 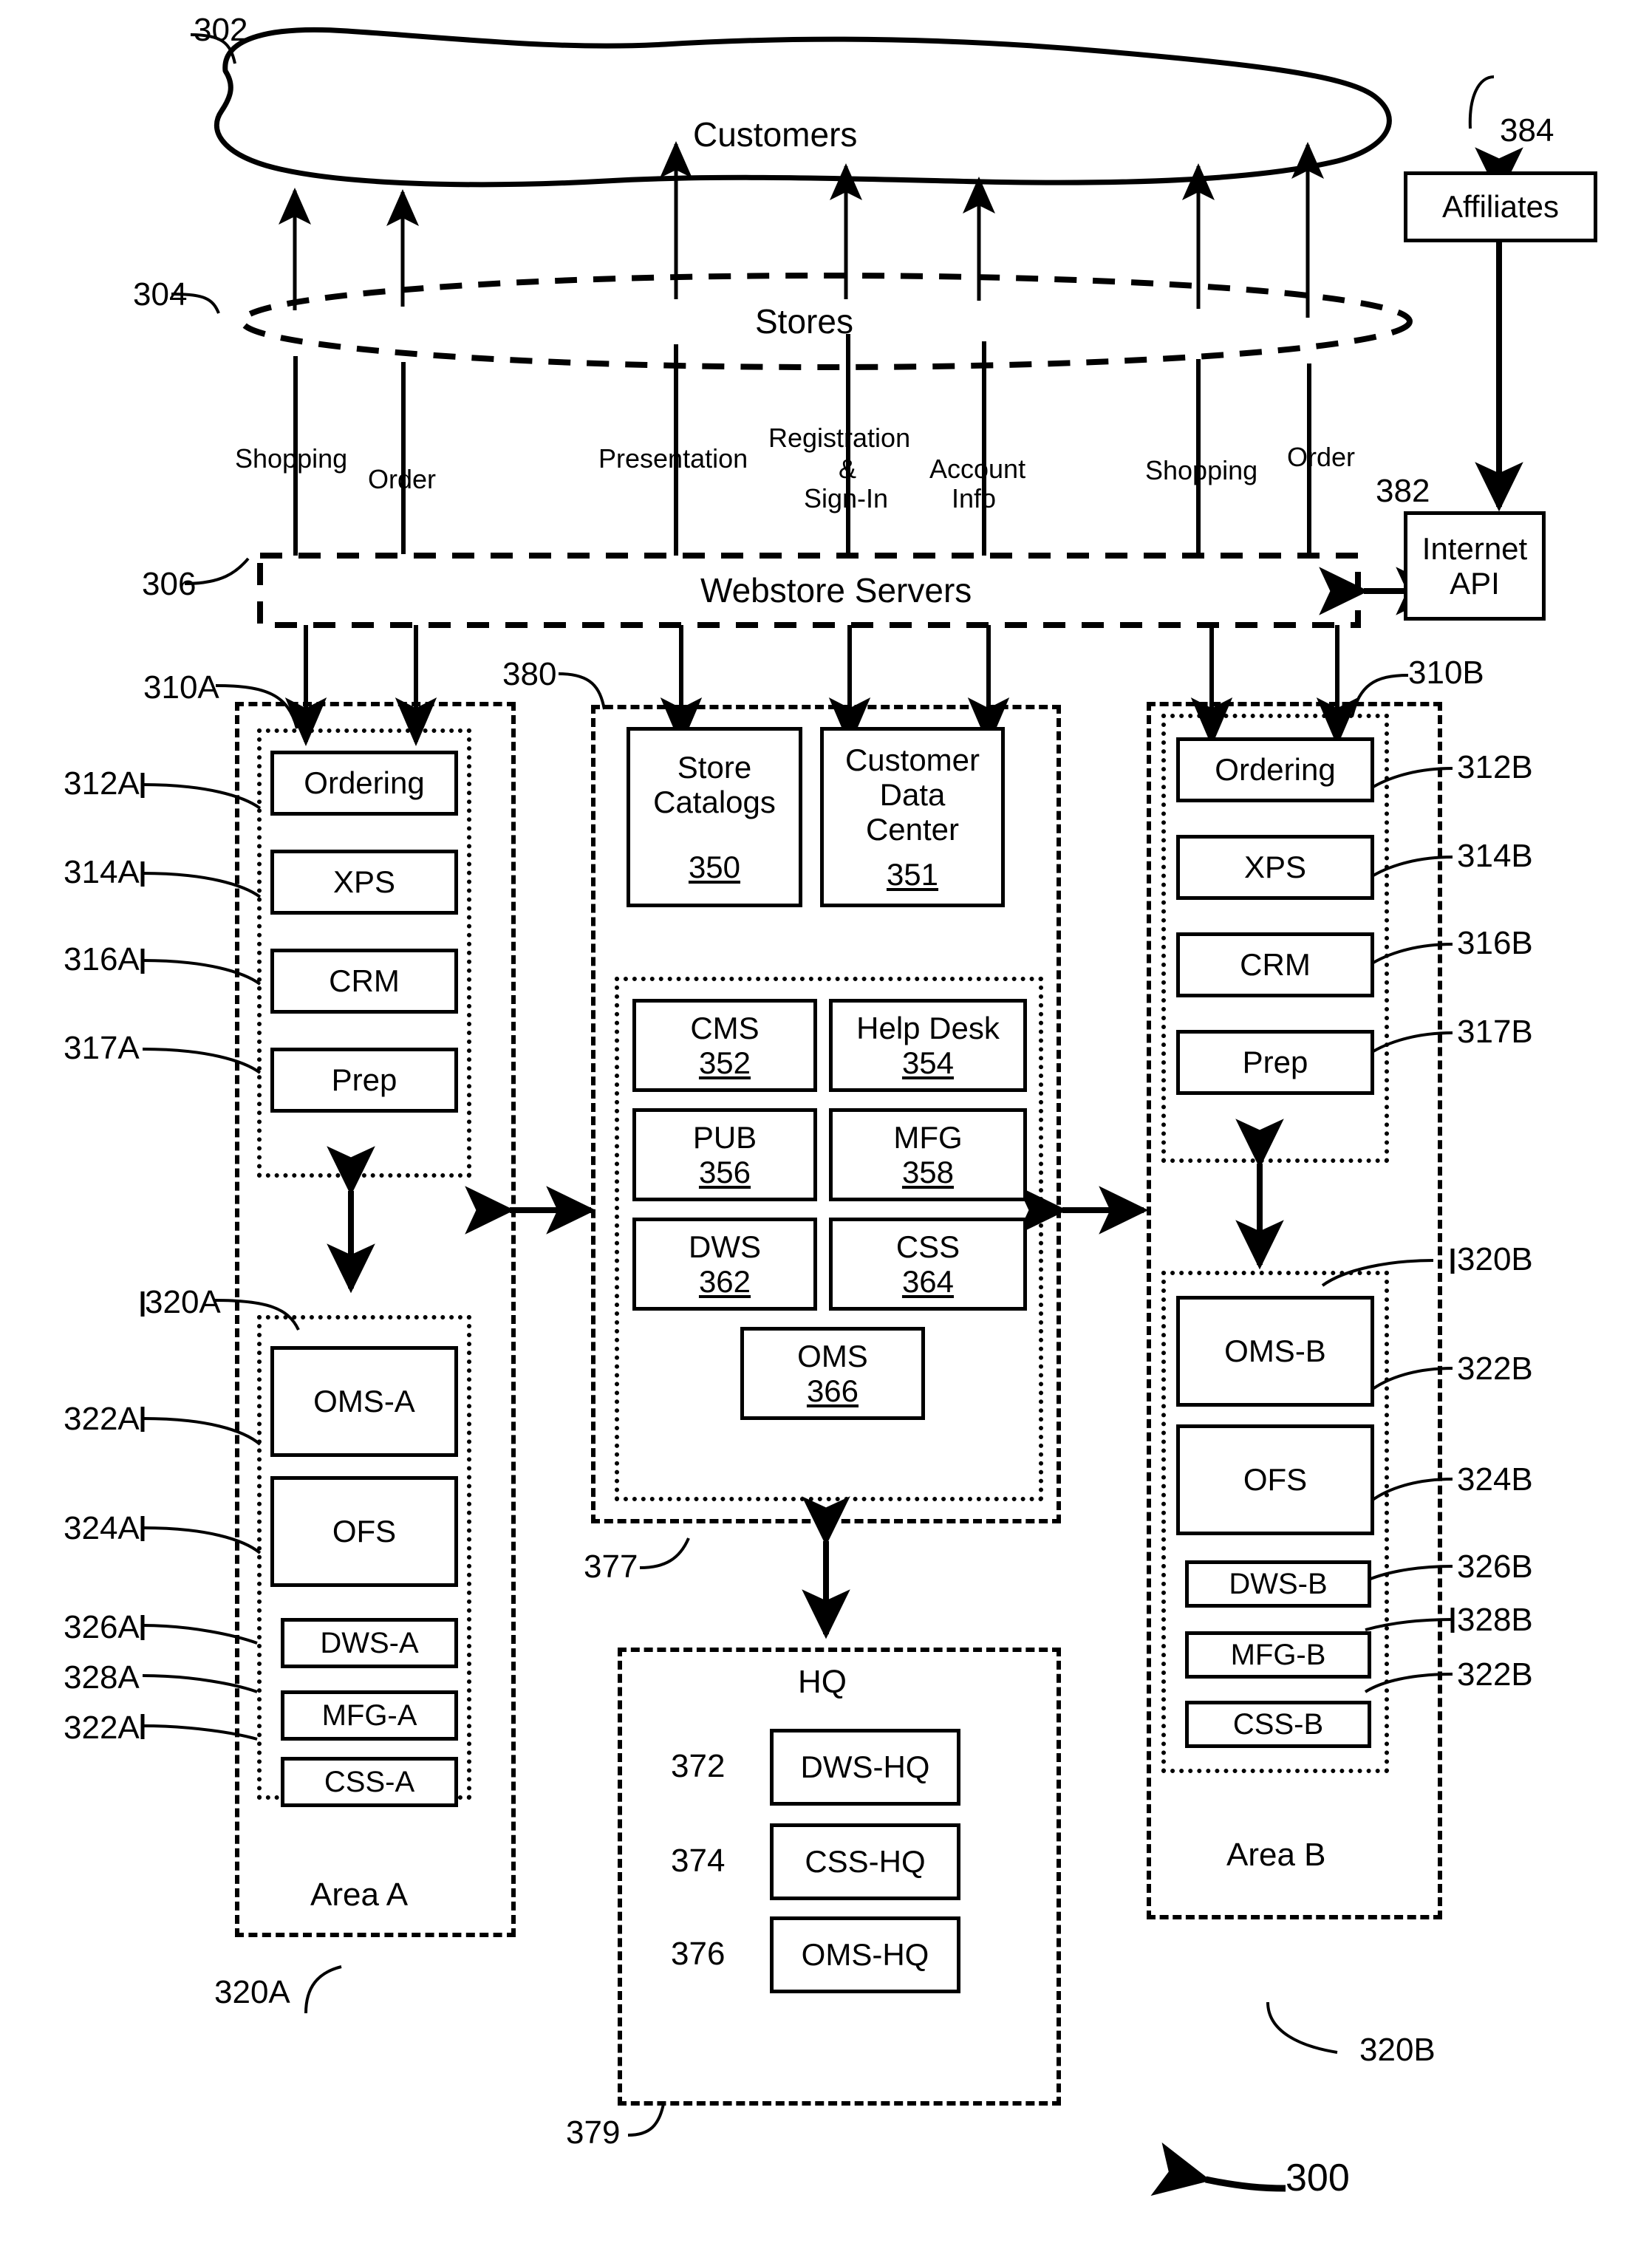 What do you see at coordinates (714, 866) in the screenshot?
I see `store-catalogs-num: 350` at bounding box center [714, 866].